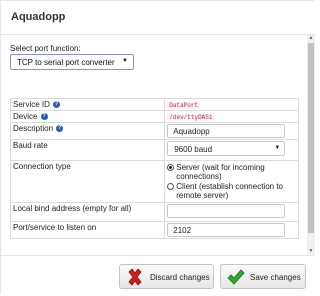 This screenshot has width=320, height=296. What do you see at coordinates (154, 230) in the screenshot?
I see `table-row: Port/service to listen on 2102` at bounding box center [154, 230].